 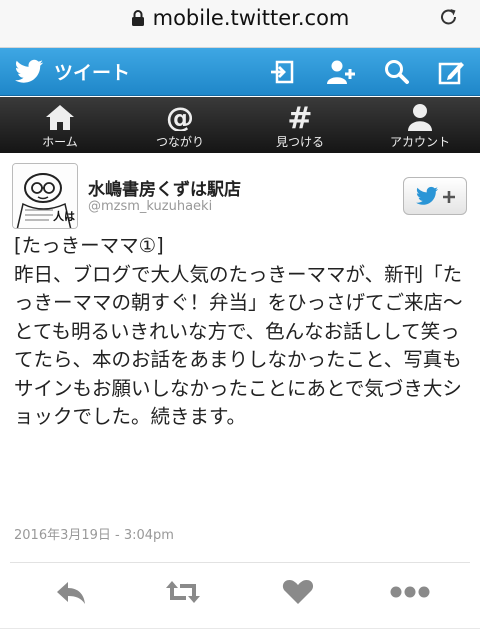 I want to click on tab-bar: ホーム @ つながり # 見つける アカウント, so click(x=240, y=125).